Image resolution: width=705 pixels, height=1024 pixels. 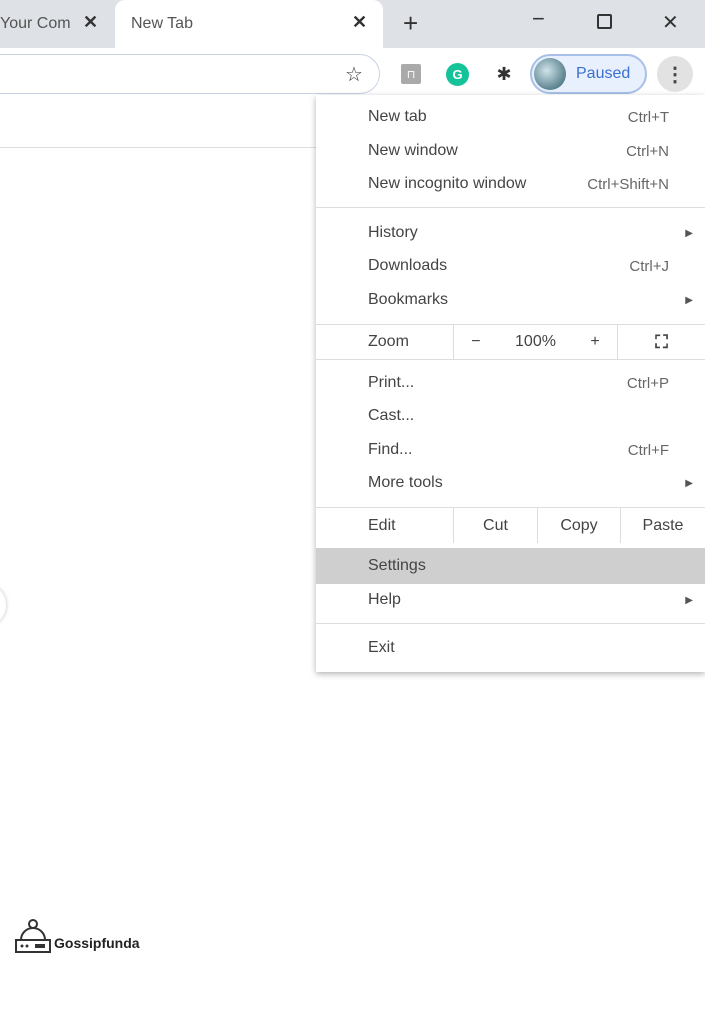 What do you see at coordinates (408, 299) in the screenshot?
I see `label: Bookmarks` at bounding box center [408, 299].